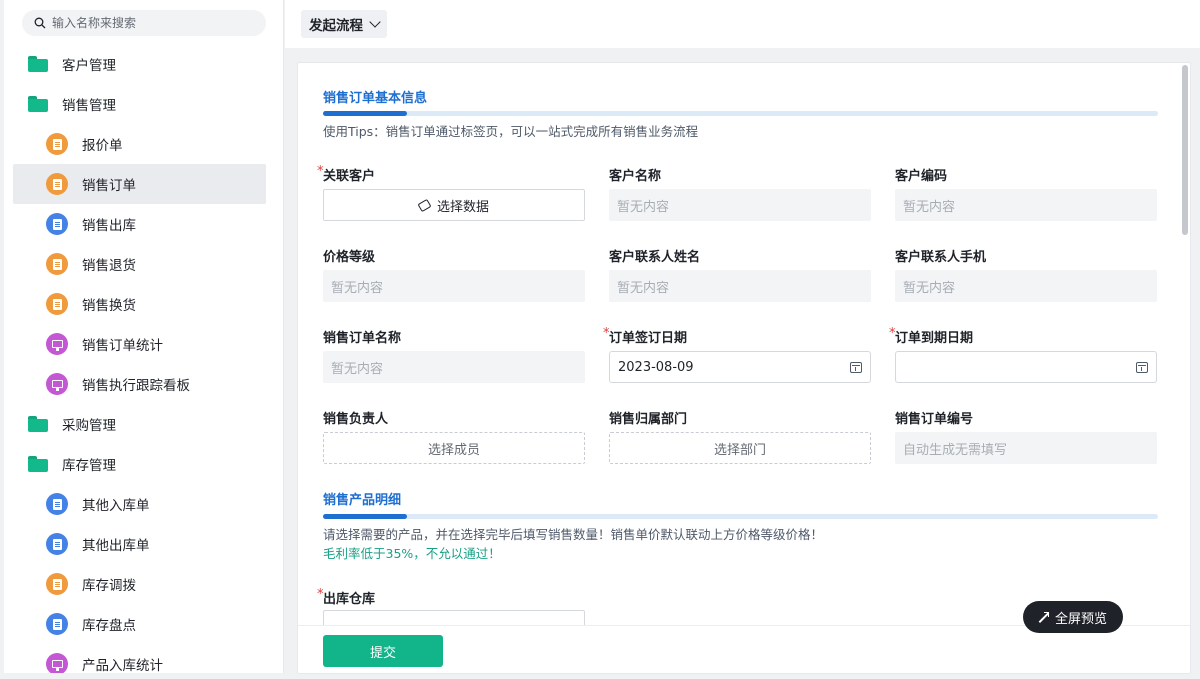  What do you see at coordinates (109, 266) in the screenshot?
I see `sidebar-item-label: 销售退货` at bounding box center [109, 266].